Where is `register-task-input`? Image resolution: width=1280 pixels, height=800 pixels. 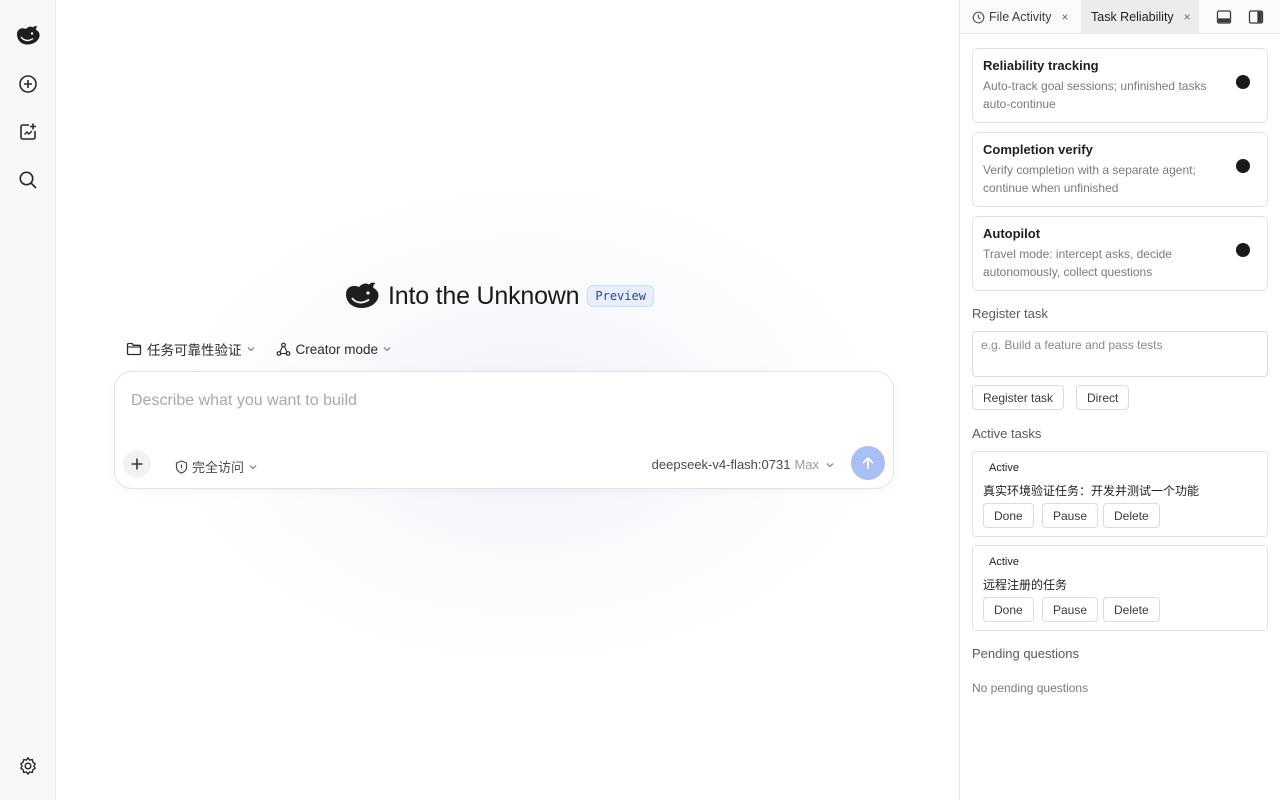 register-task-input is located at coordinates (1120, 354).